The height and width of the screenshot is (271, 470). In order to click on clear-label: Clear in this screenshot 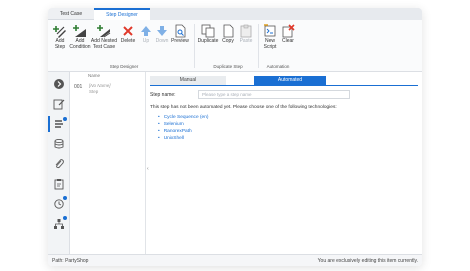, I will do `click(288, 41)`.